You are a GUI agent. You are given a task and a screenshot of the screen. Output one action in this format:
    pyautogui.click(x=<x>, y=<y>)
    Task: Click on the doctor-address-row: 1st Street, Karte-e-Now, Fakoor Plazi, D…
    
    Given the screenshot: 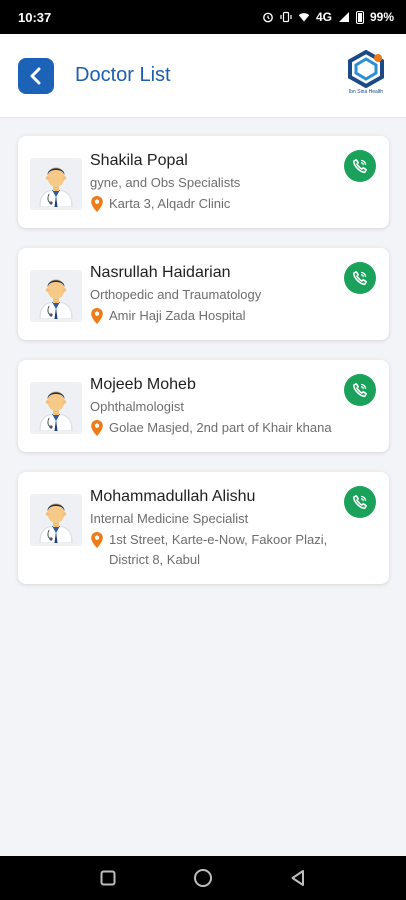 What is the action you would take?
    pyautogui.click(x=211, y=550)
    